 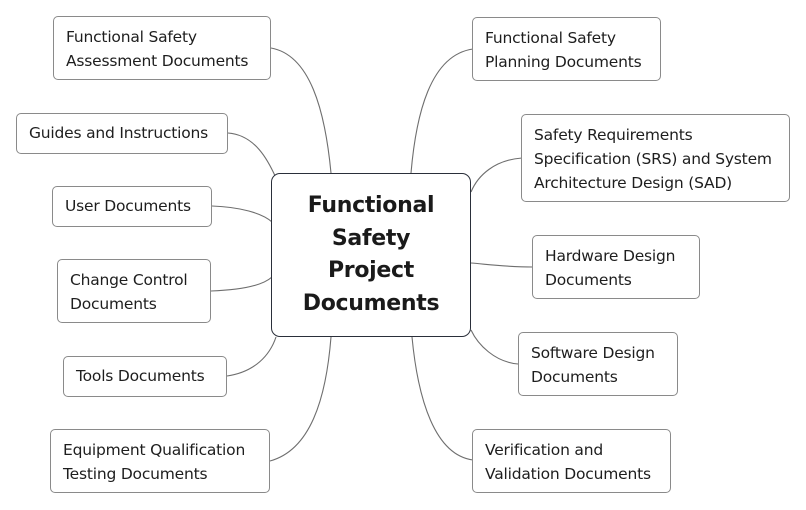 I want to click on topic-hardware-design-documents: Hardware Design Documents, so click(x=616, y=267).